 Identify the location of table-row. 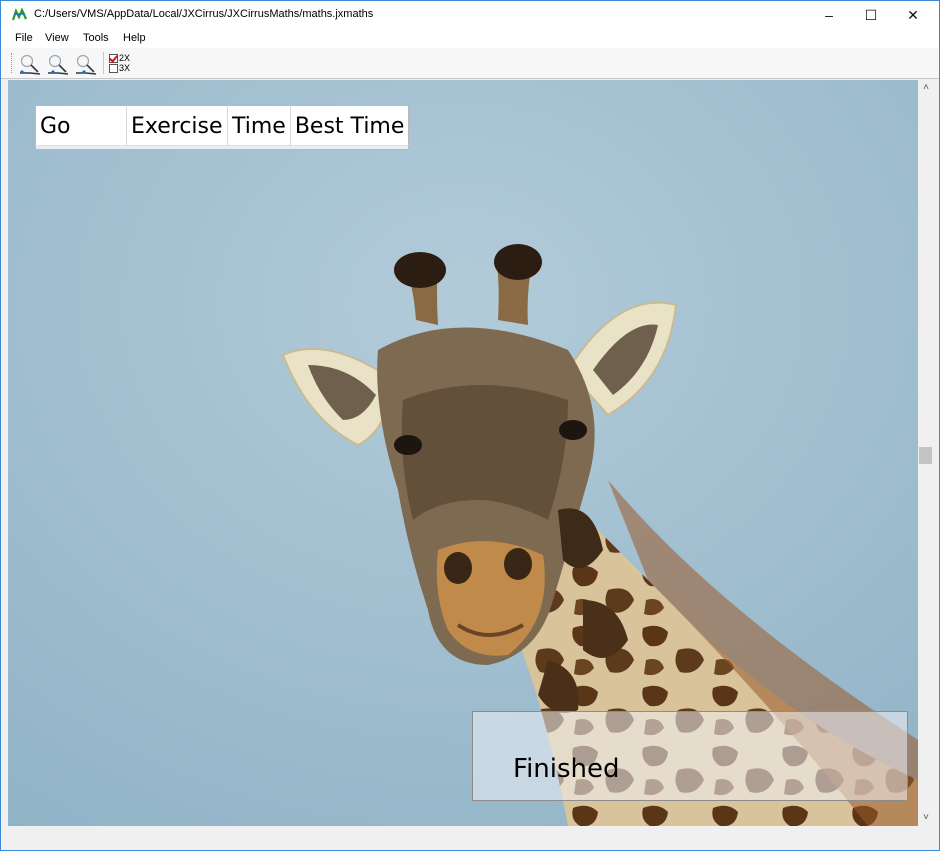
(222, 147).